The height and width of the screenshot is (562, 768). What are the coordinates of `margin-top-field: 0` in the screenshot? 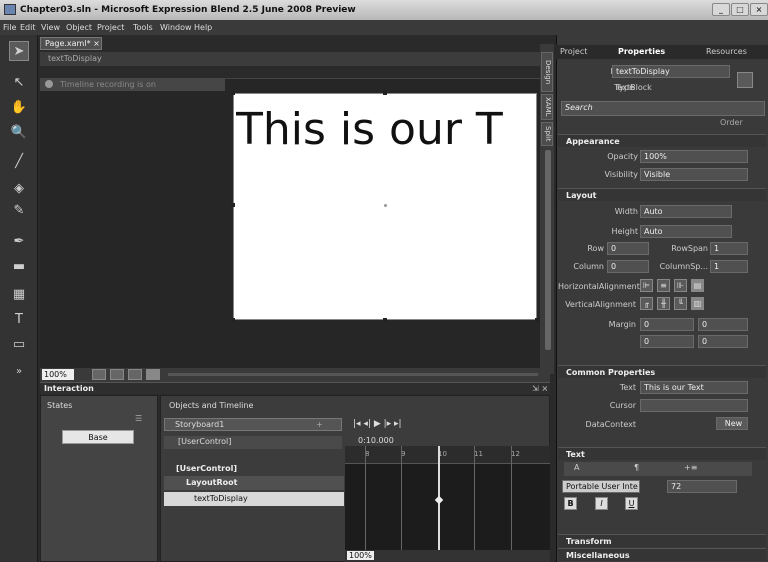 It's located at (667, 341).